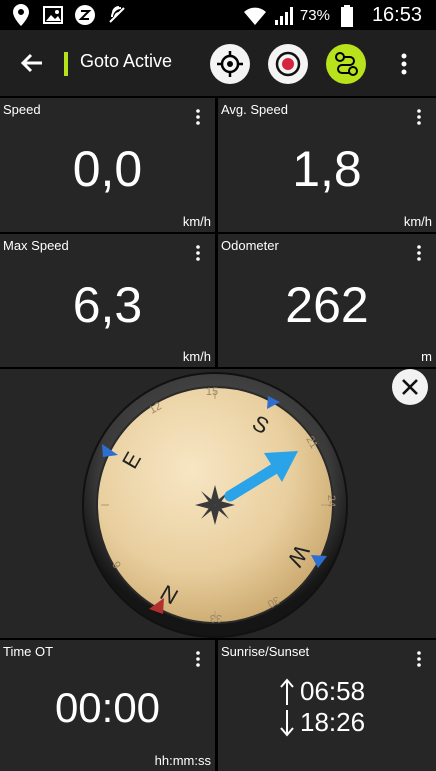  I want to click on speed-tile: Speed 0,0 km/h, so click(107, 165).